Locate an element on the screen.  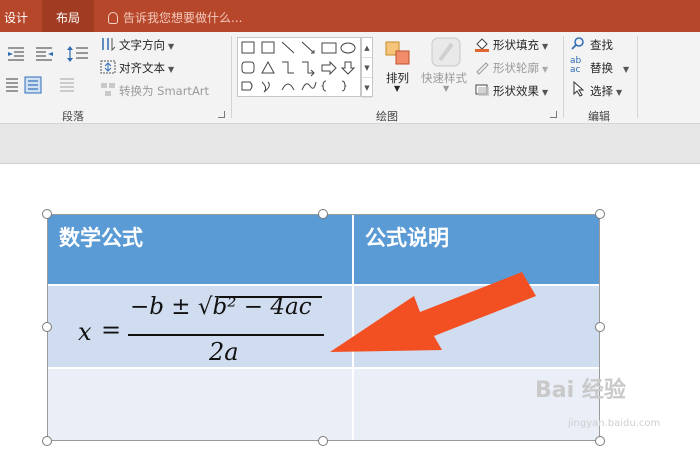
tab-layout: 布局 is located at coordinates (68, 16).